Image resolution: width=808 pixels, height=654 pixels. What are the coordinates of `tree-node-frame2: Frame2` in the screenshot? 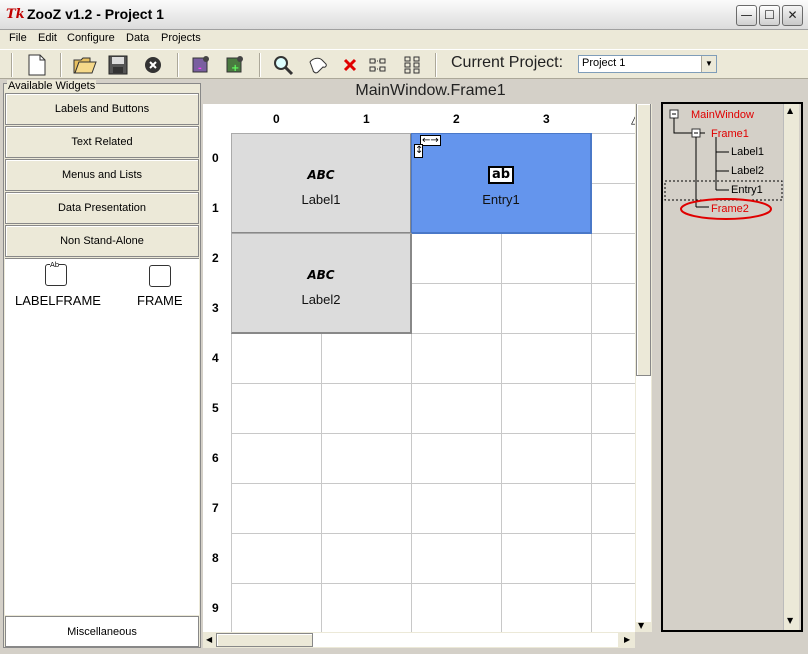 It's located at (730, 209).